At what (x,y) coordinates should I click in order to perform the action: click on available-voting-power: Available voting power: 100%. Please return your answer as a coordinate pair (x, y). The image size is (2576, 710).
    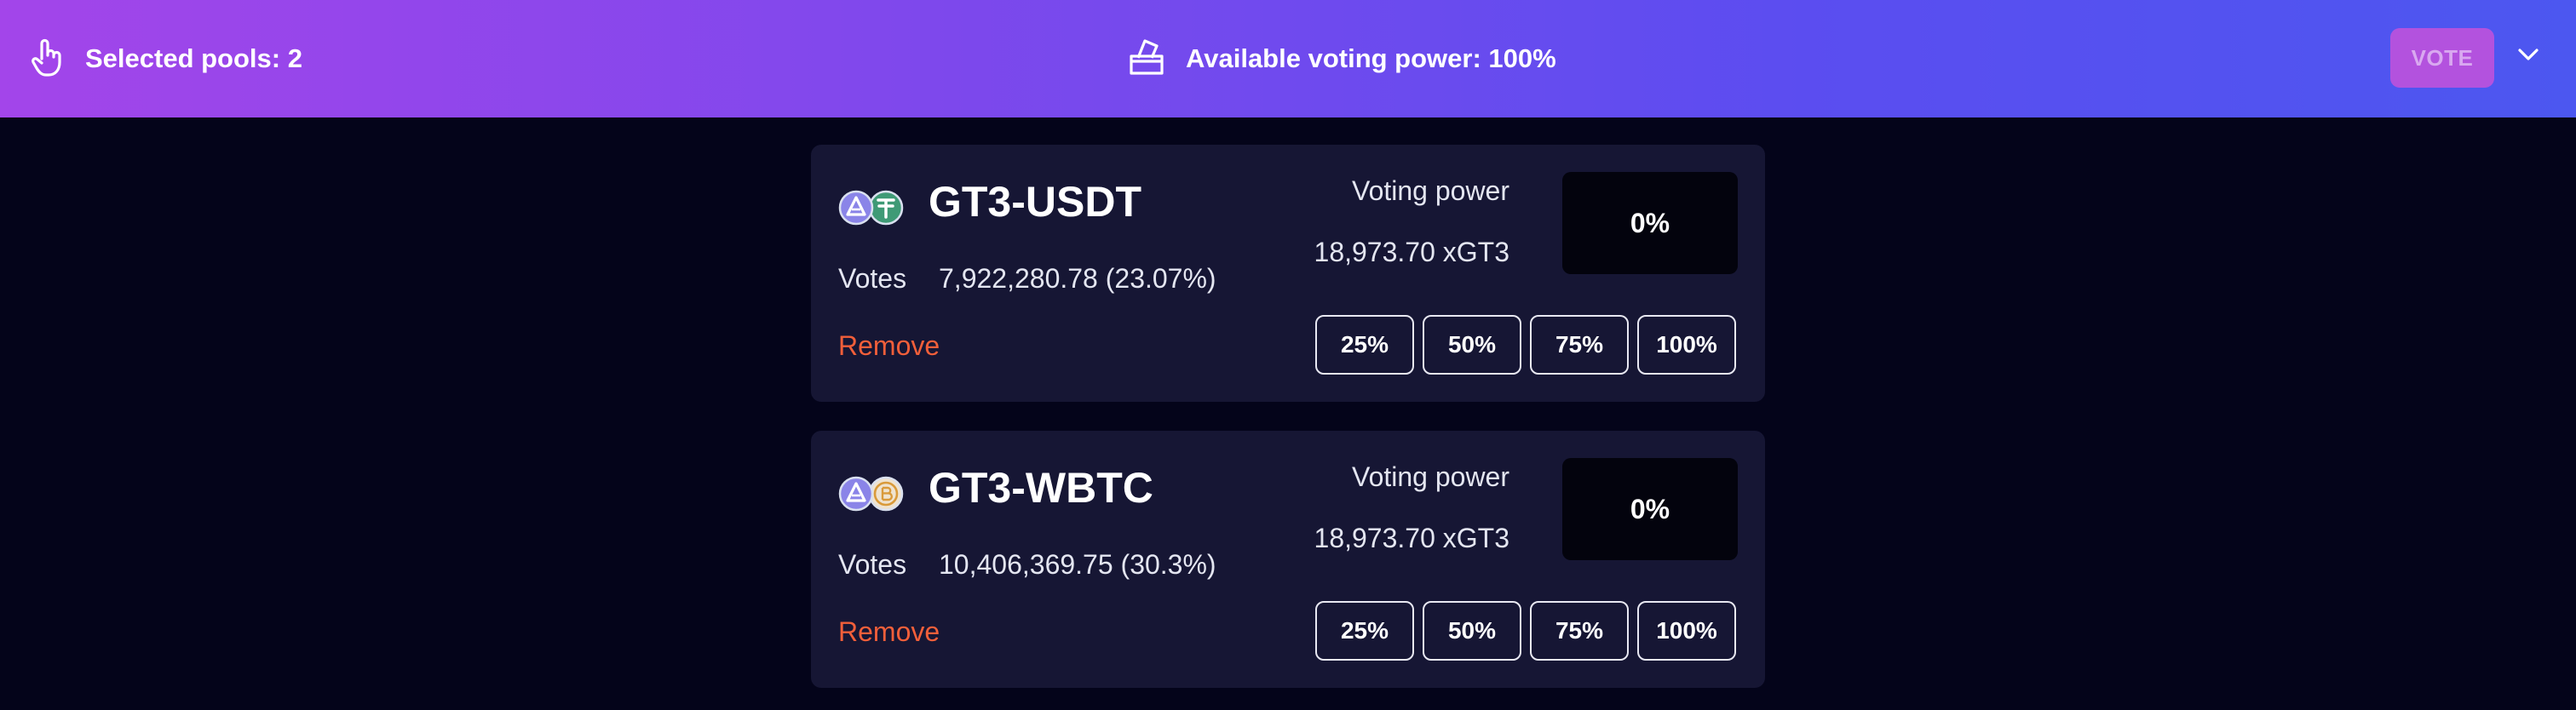
    Looking at the image, I should click on (1342, 59).